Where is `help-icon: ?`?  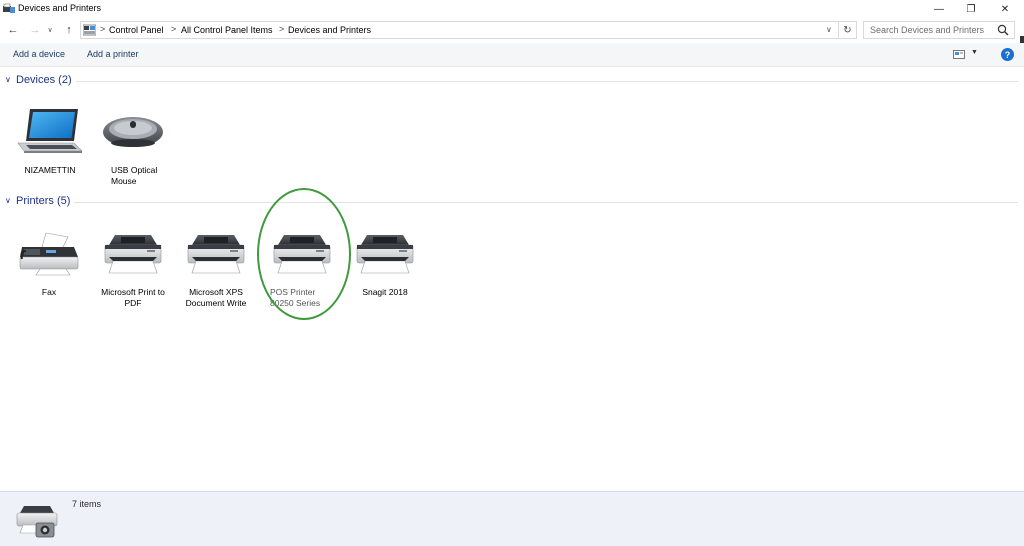 help-icon: ? is located at coordinates (1007, 54).